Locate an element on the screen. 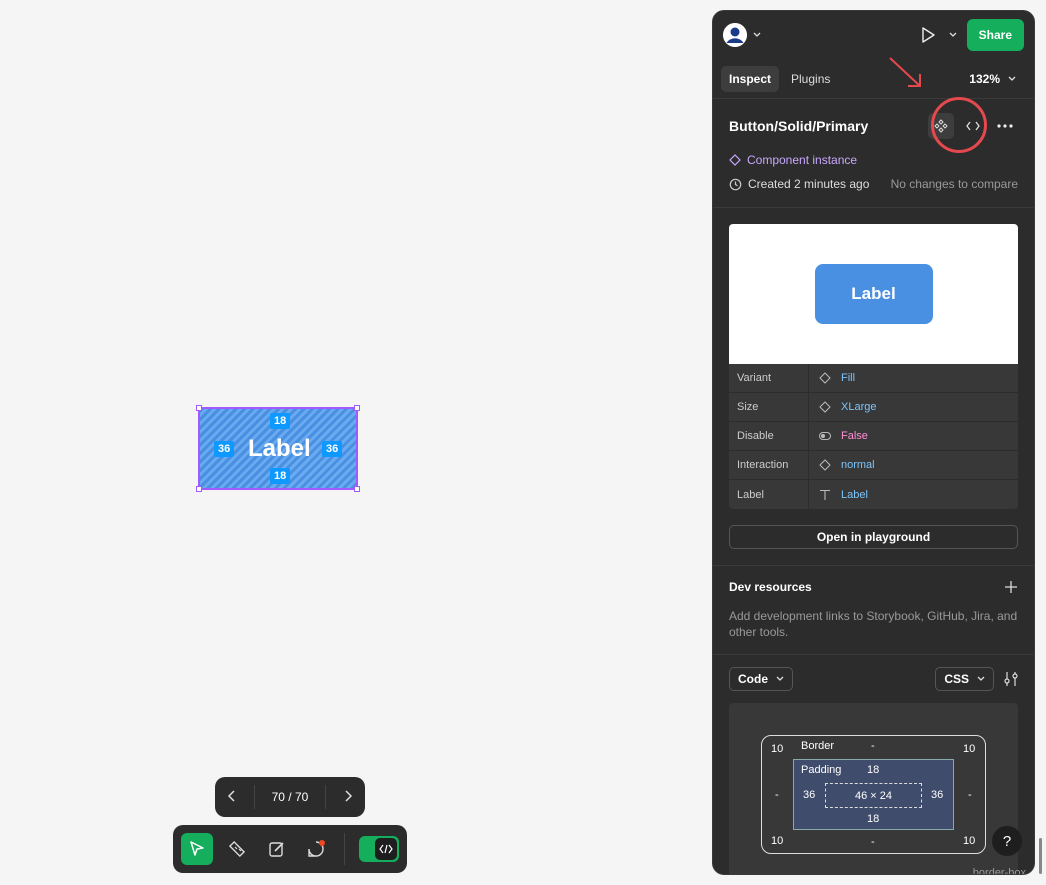 The image size is (1046, 885). instance-label: Component instance is located at coordinates (802, 160).